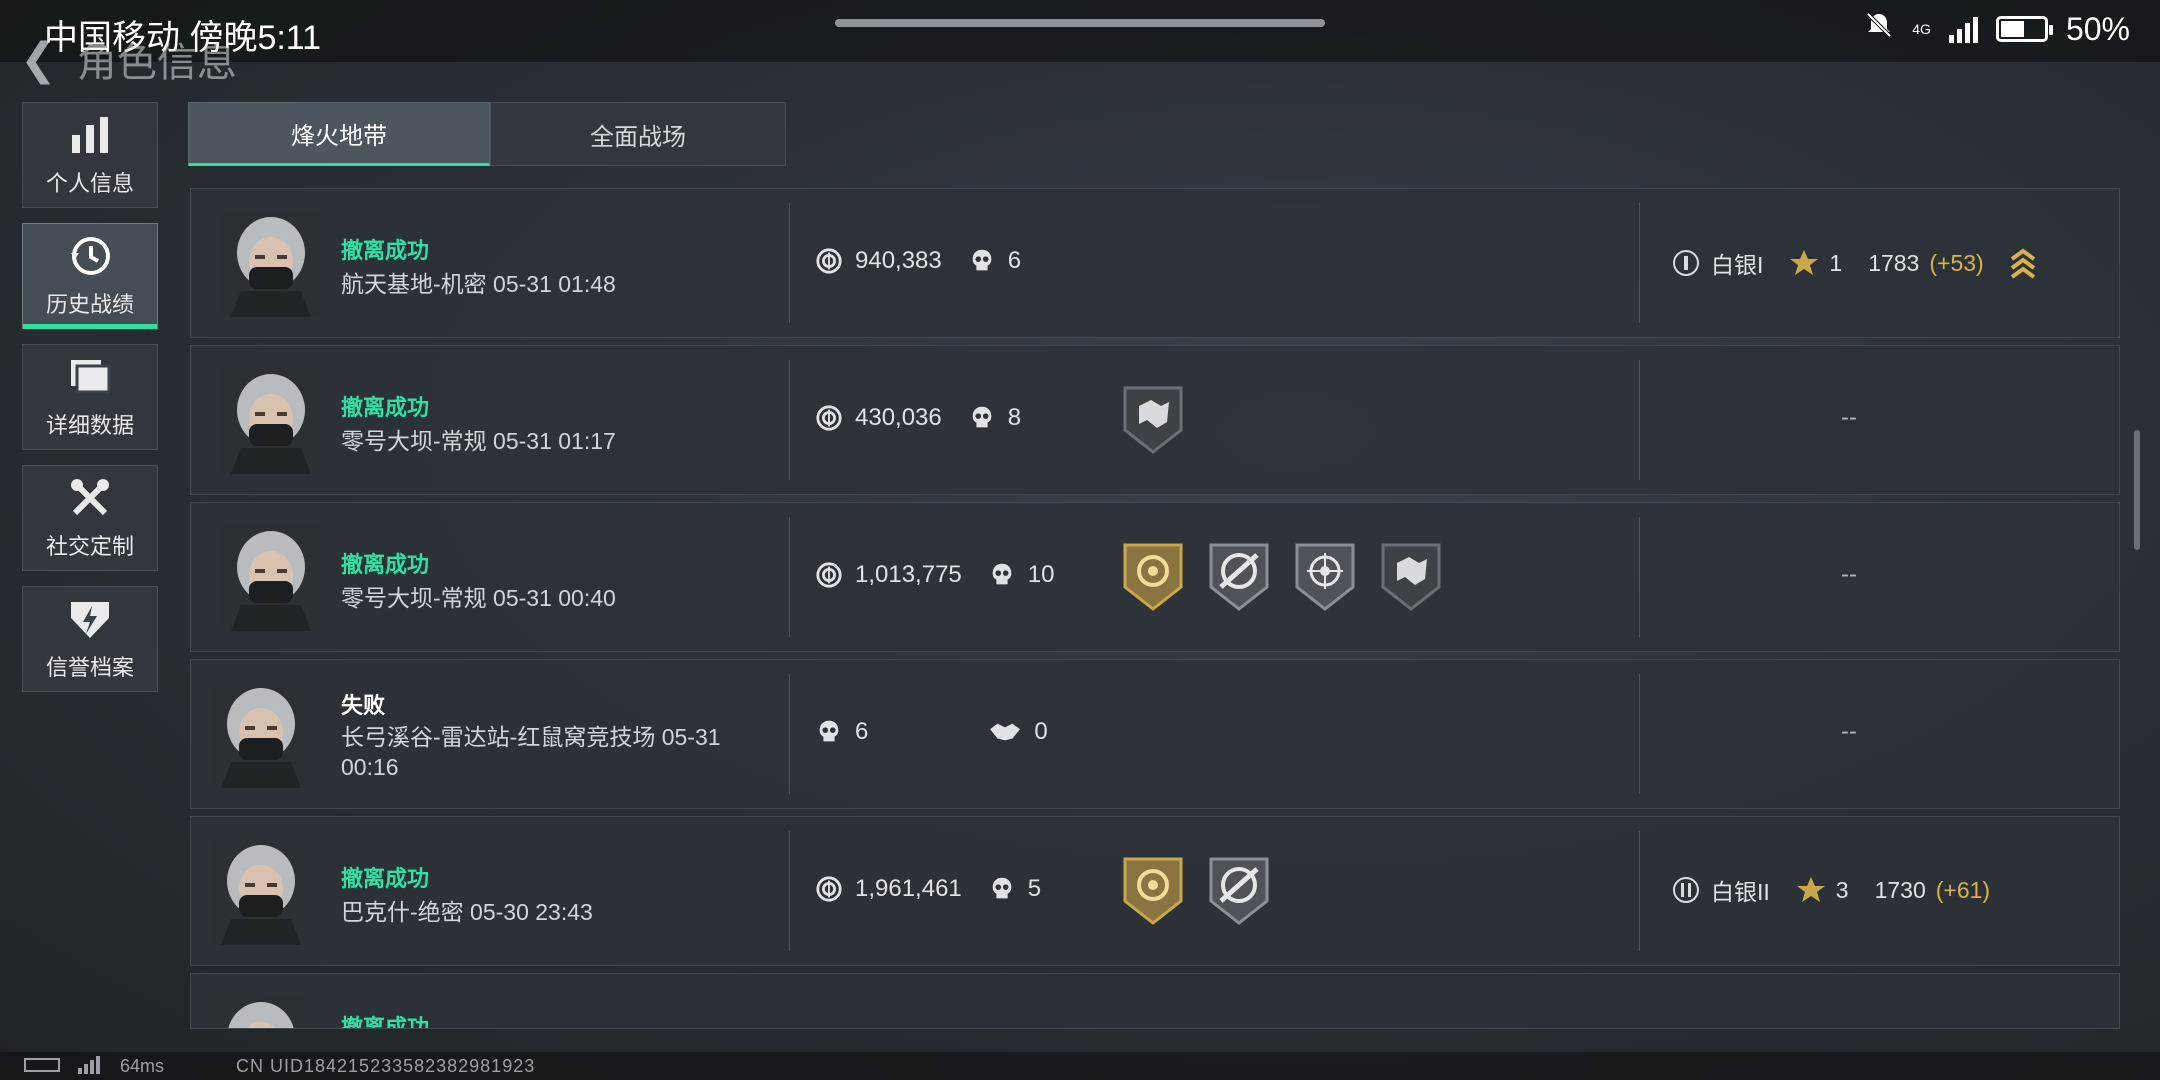 Image resolution: width=2160 pixels, height=1080 pixels. Describe the element at coordinates (1080, 31) in the screenshot. I see `status-bar: 中国移动 傍晚5:11 4G 50%` at that location.